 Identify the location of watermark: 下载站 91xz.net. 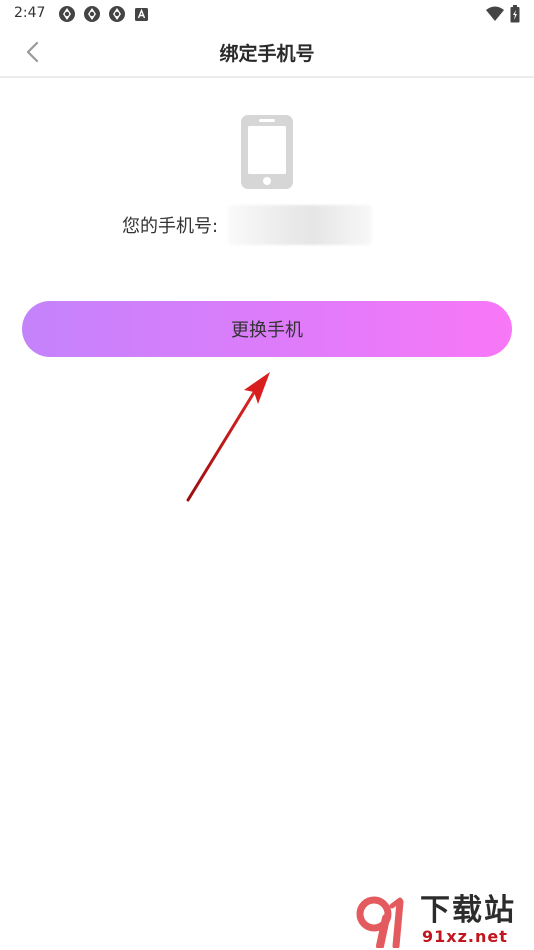
(444, 922).